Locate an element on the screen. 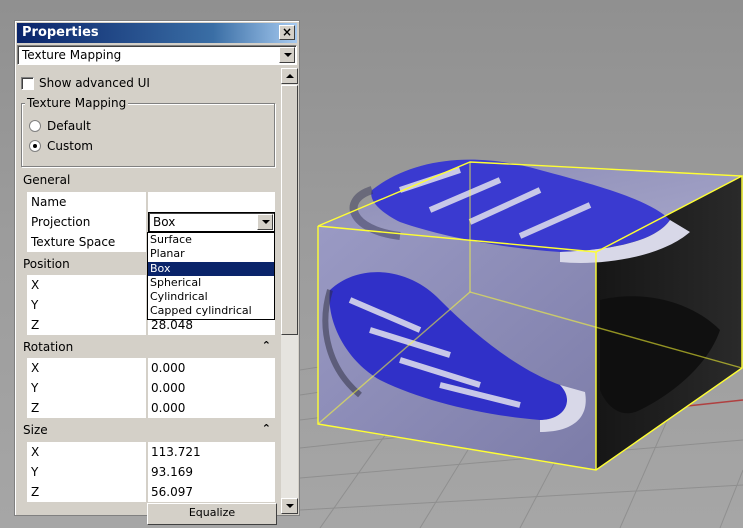  projection-option-capped-cylindrical: Capped cylindrical is located at coordinates (211, 311).